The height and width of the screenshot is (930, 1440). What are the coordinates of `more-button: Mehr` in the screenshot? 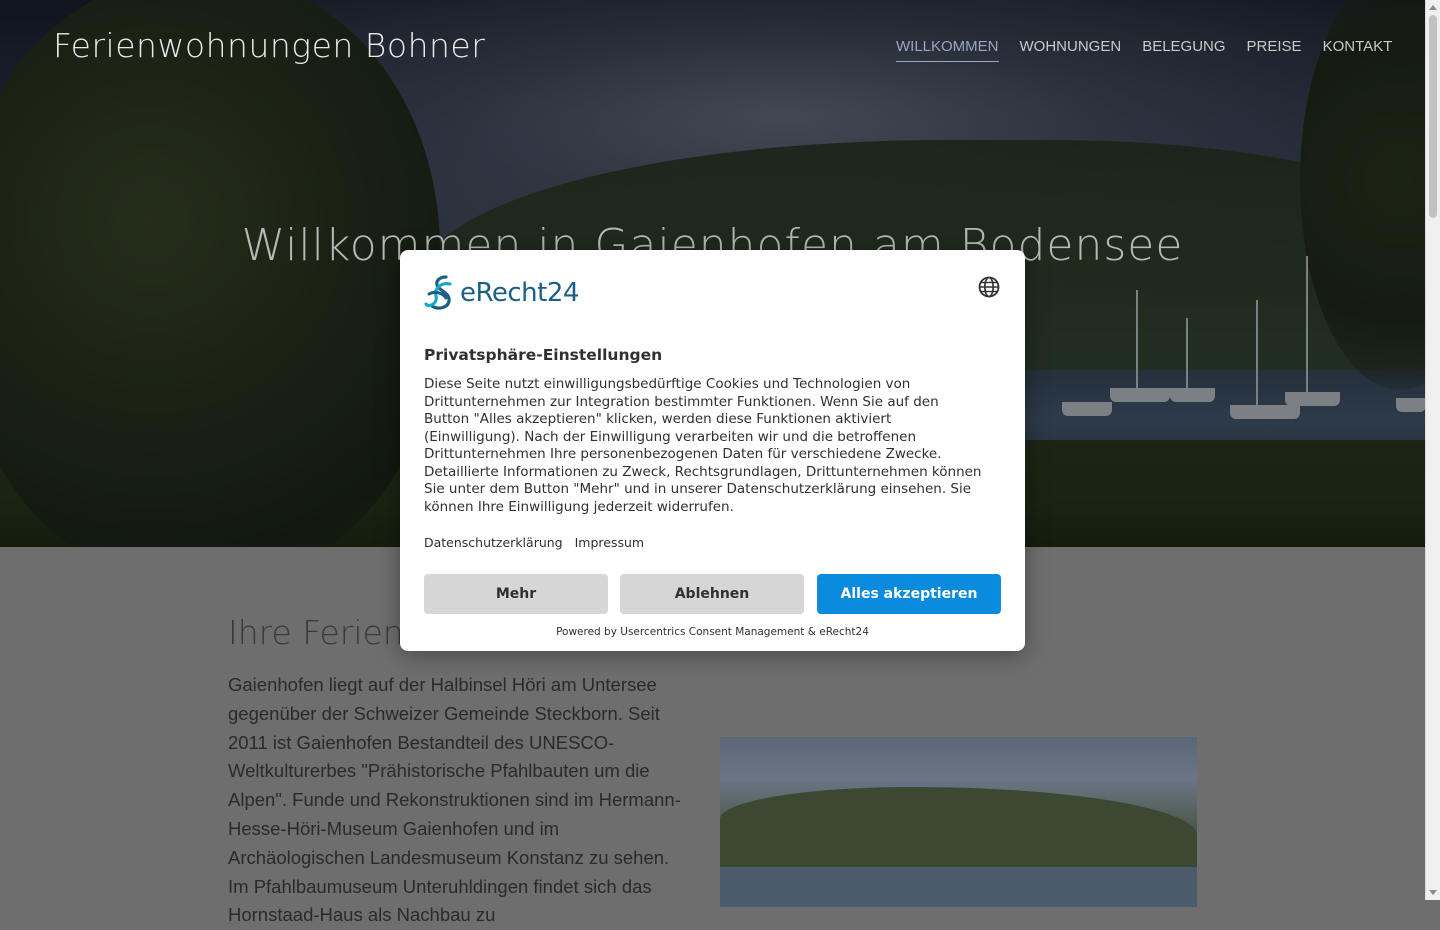 It's located at (516, 594).